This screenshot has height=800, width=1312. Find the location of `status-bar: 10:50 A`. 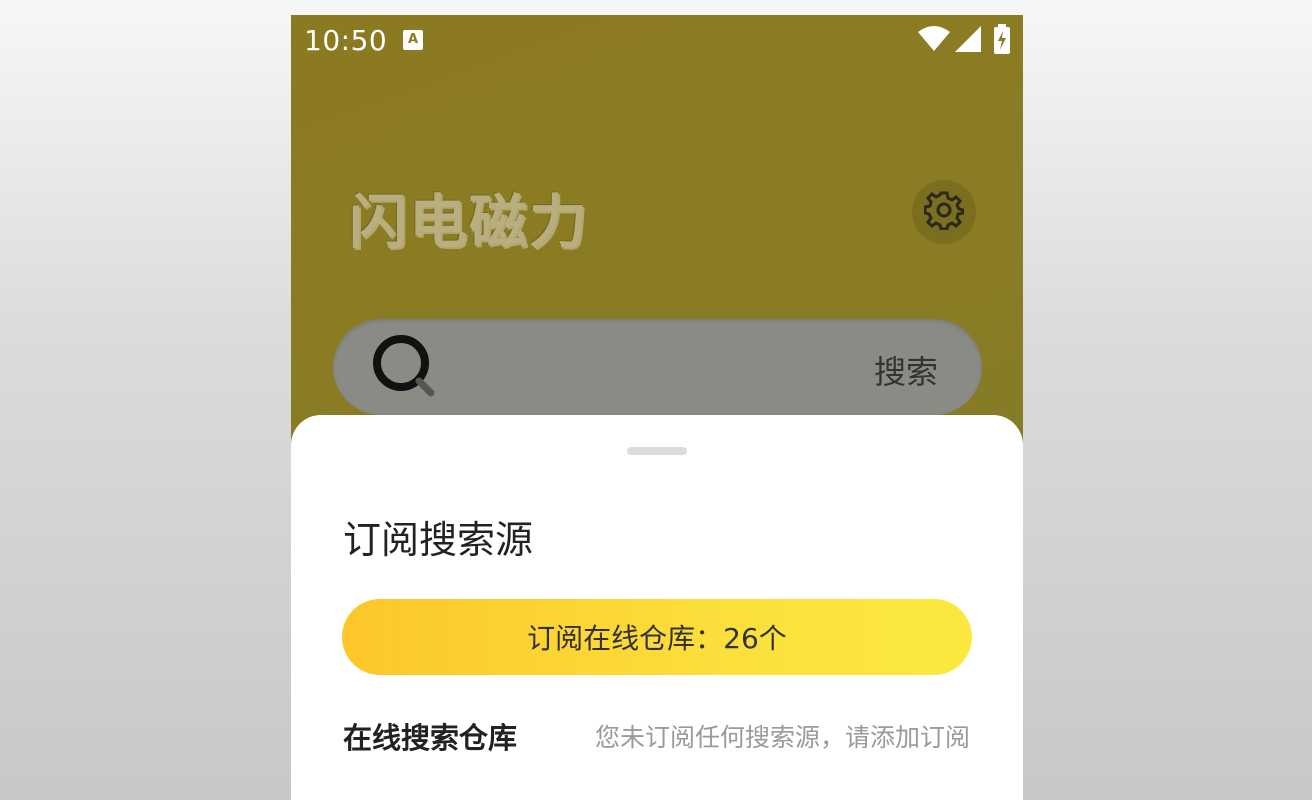

status-bar: 10:50 A is located at coordinates (657, 41).